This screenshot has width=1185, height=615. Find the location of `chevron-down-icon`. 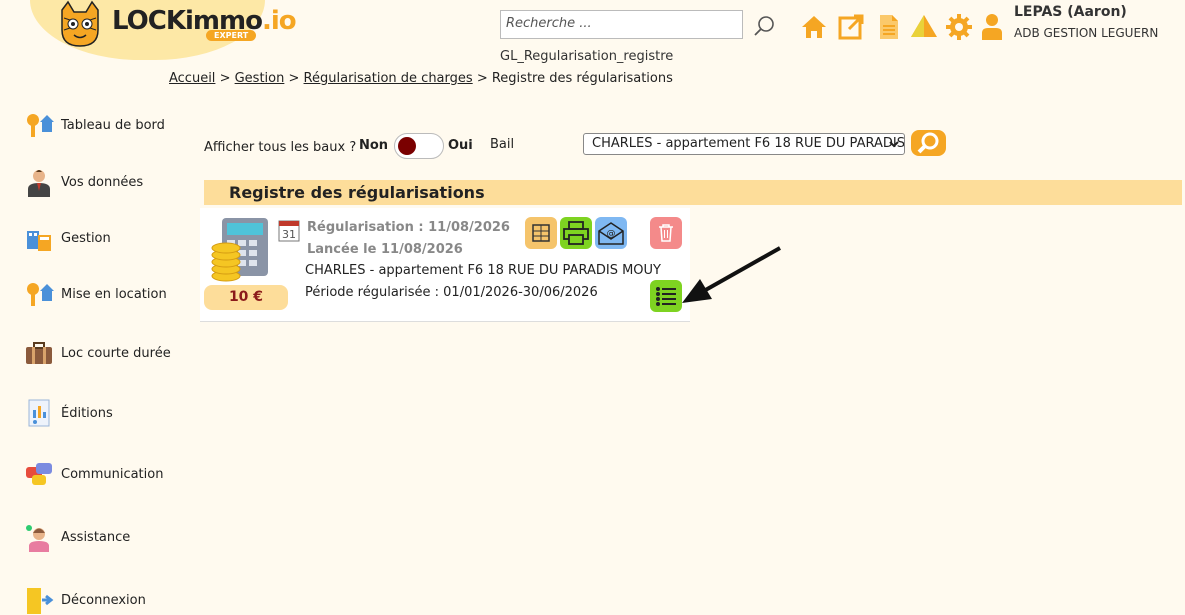

chevron-down-icon is located at coordinates (894, 144).